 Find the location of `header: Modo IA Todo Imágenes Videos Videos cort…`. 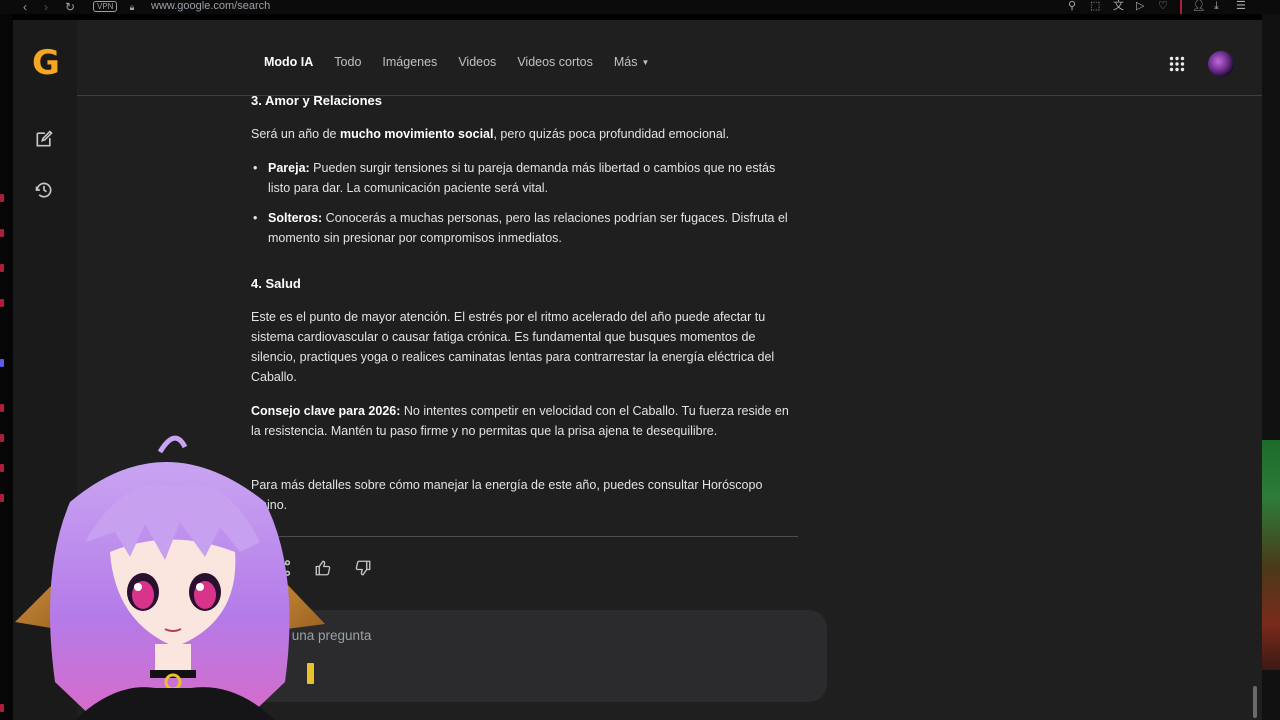

header: Modo IA Todo Imágenes Videos Videos cort… is located at coordinates (669, 58).